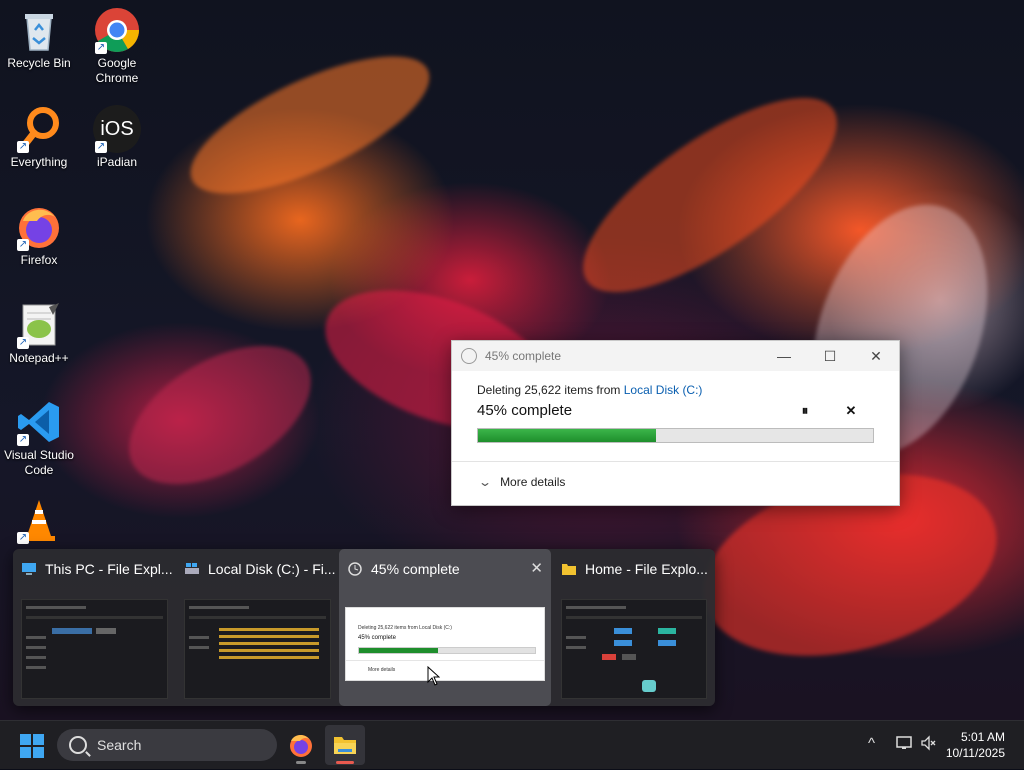  I want to click on desktop-icon-everything: ↗ Everything, so click(39, 137).